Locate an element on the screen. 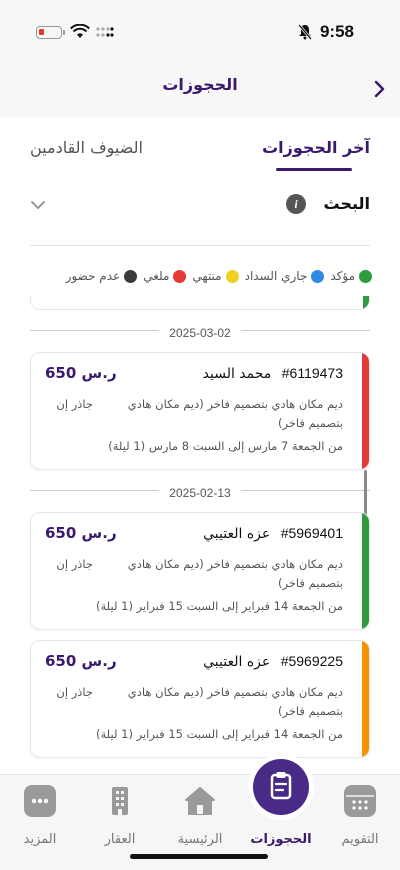 The height and width of the screenshot is (870, 400). clock-time: 9:58 is located at coordinates (336, 31).